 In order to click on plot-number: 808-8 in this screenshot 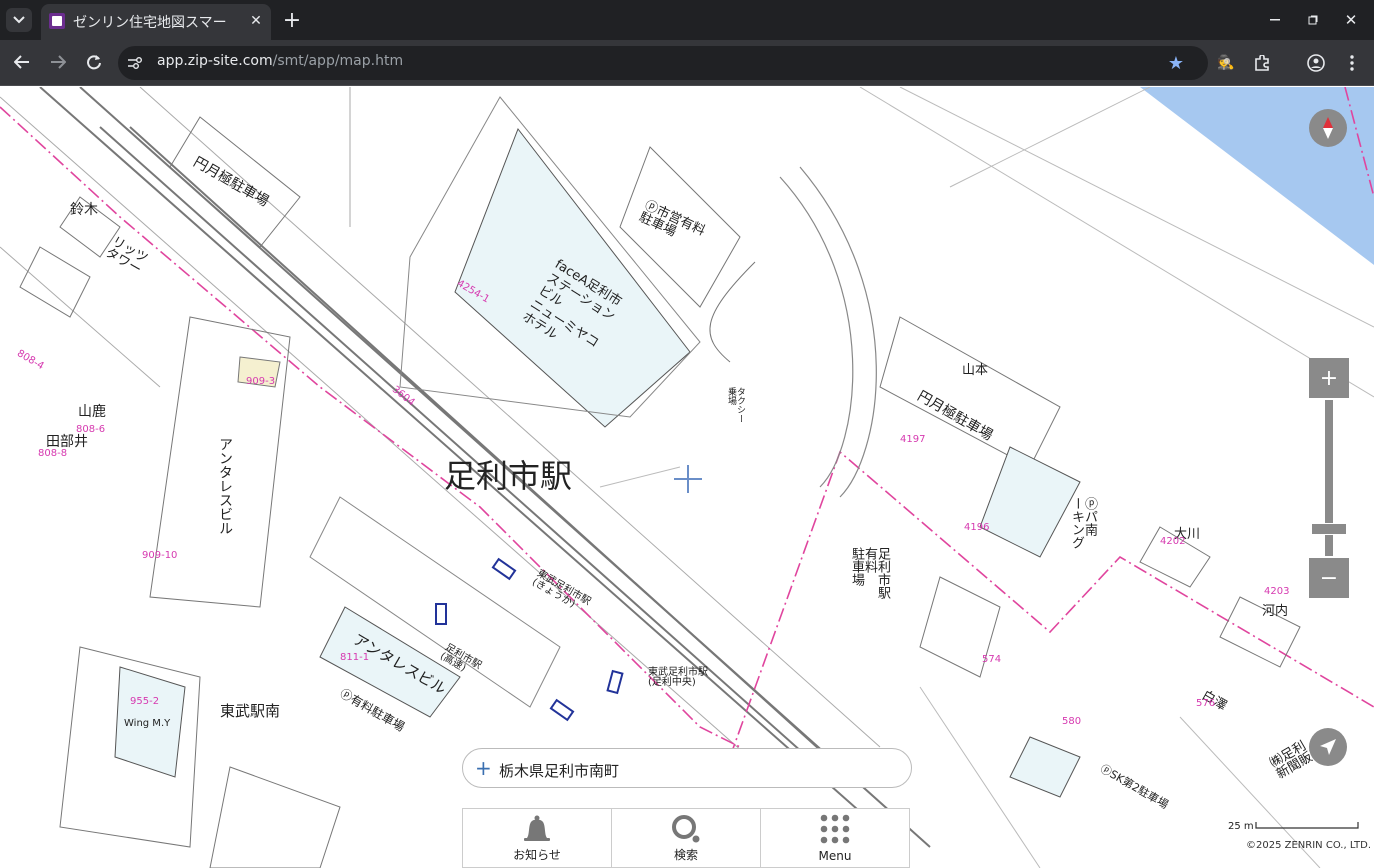, I will do `click(53, 453)`.